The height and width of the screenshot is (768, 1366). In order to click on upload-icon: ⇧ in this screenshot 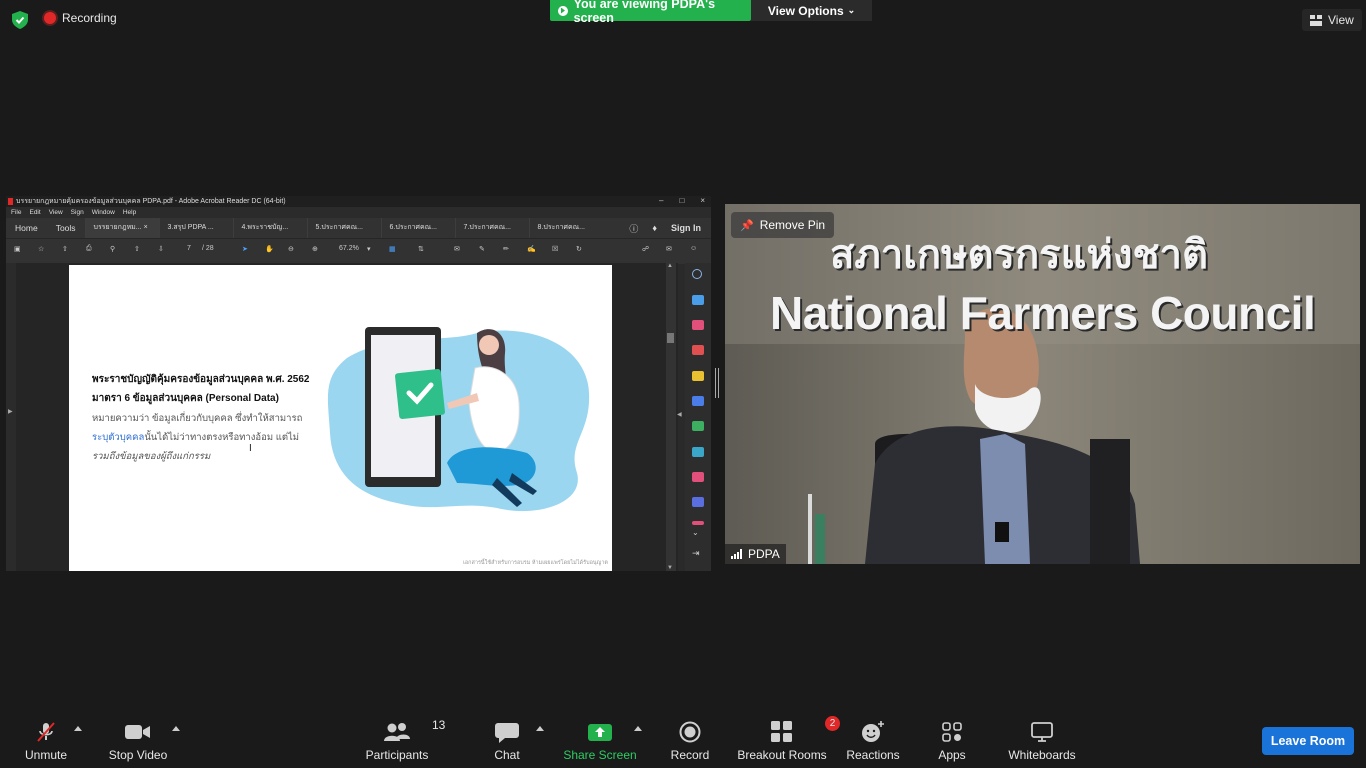, I will do `click(65, 249)`.